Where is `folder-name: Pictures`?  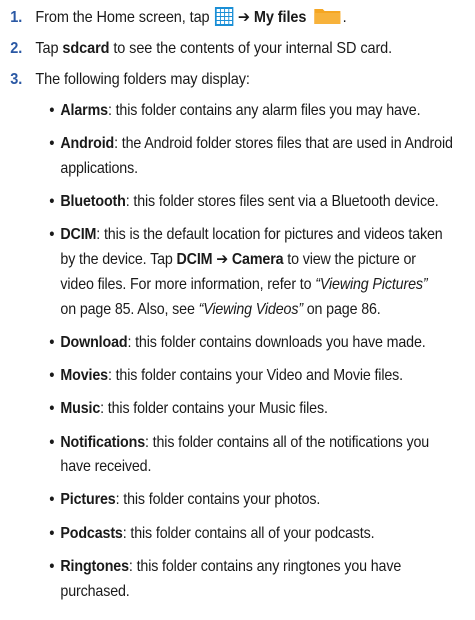 folder-name: Pictures is located at coordinates (88, 500).